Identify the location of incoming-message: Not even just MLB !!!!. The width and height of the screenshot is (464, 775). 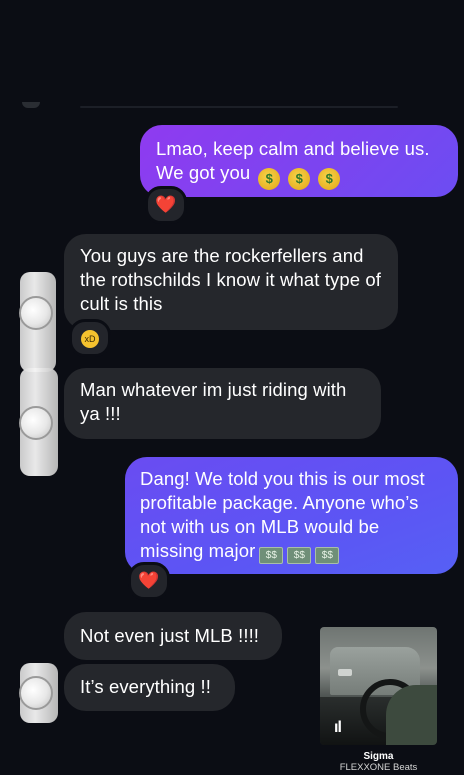
(173, 636).